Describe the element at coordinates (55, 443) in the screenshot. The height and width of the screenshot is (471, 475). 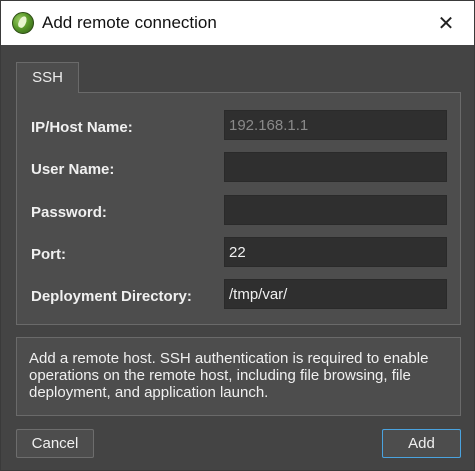
I see `cancel-button: Cancel` at that location.